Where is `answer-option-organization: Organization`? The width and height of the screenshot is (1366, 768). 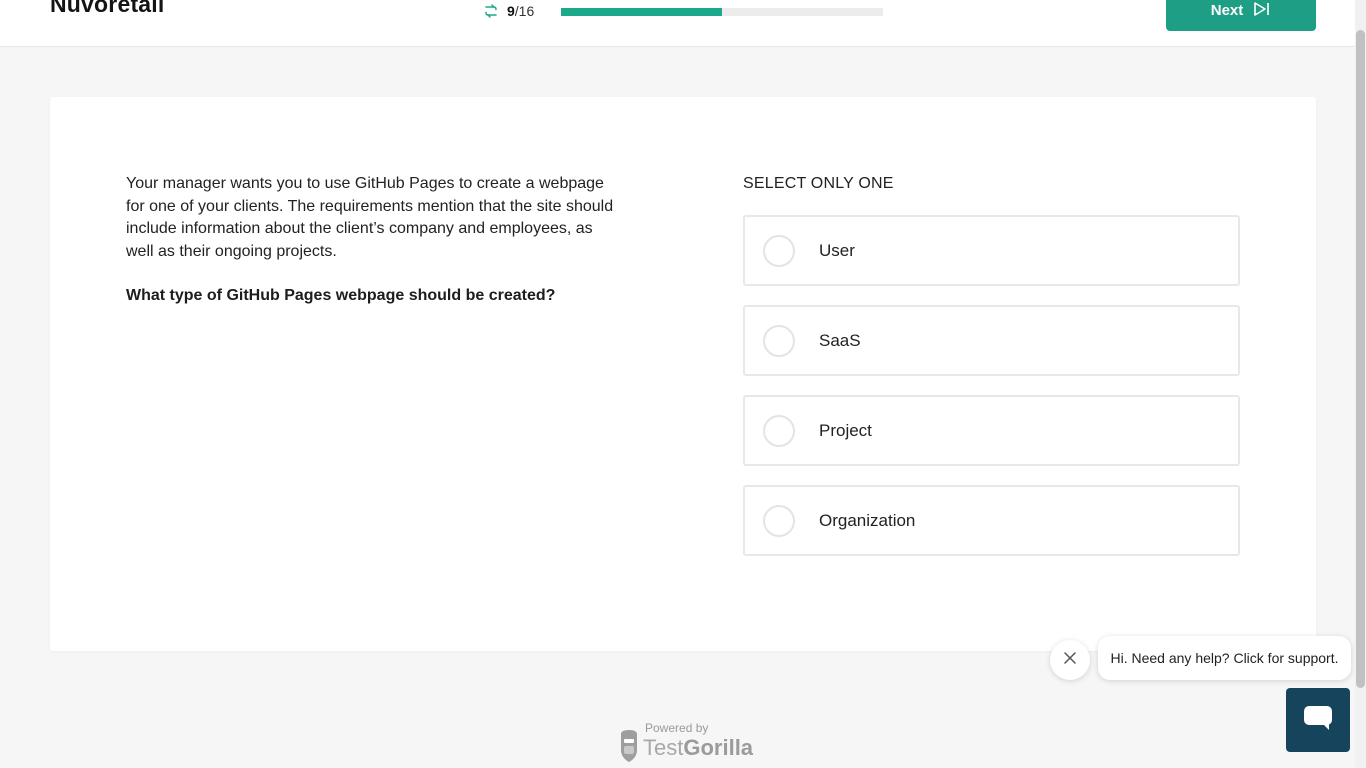 answer-option-organization: Organization is located at coordinates (991, 520).